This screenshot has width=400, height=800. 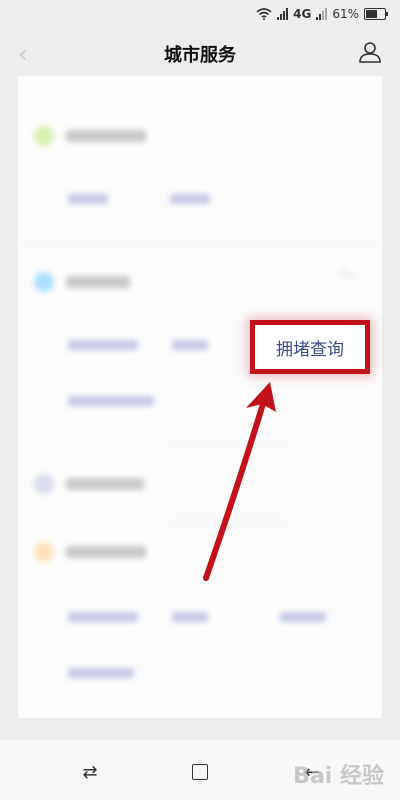 I want to click on status-bar: 4G 61%, so click(x=200, y=15).